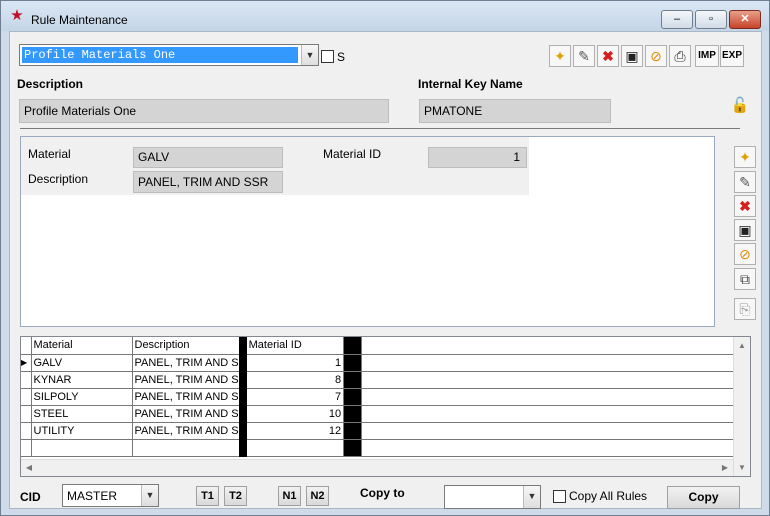 The width and height of the screenshot is (770, 516). I want to click on cid-select-value: MASTER, so click(92, 496).